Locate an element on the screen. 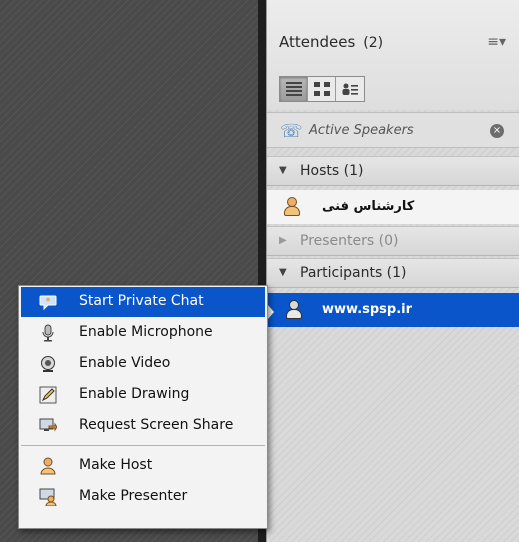 Image resolution: width=519 pixels, height=542 pixels. list-view-icon is located at coordinates (294, 89).